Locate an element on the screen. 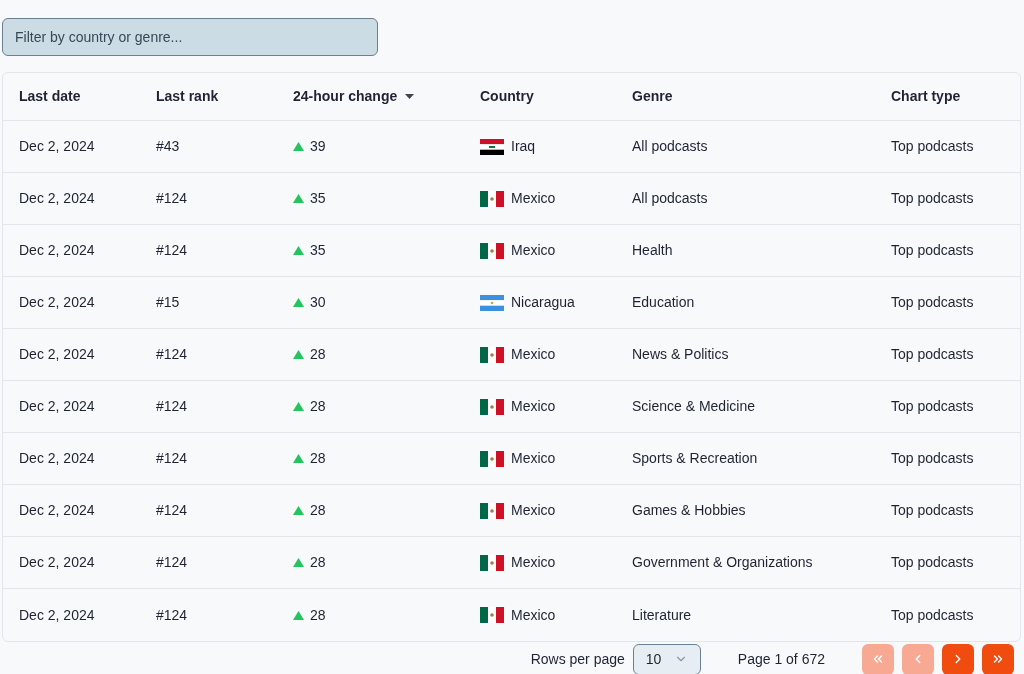 The image size is (1024, 674). table-cell: Health is located at coordinates (652, 250).